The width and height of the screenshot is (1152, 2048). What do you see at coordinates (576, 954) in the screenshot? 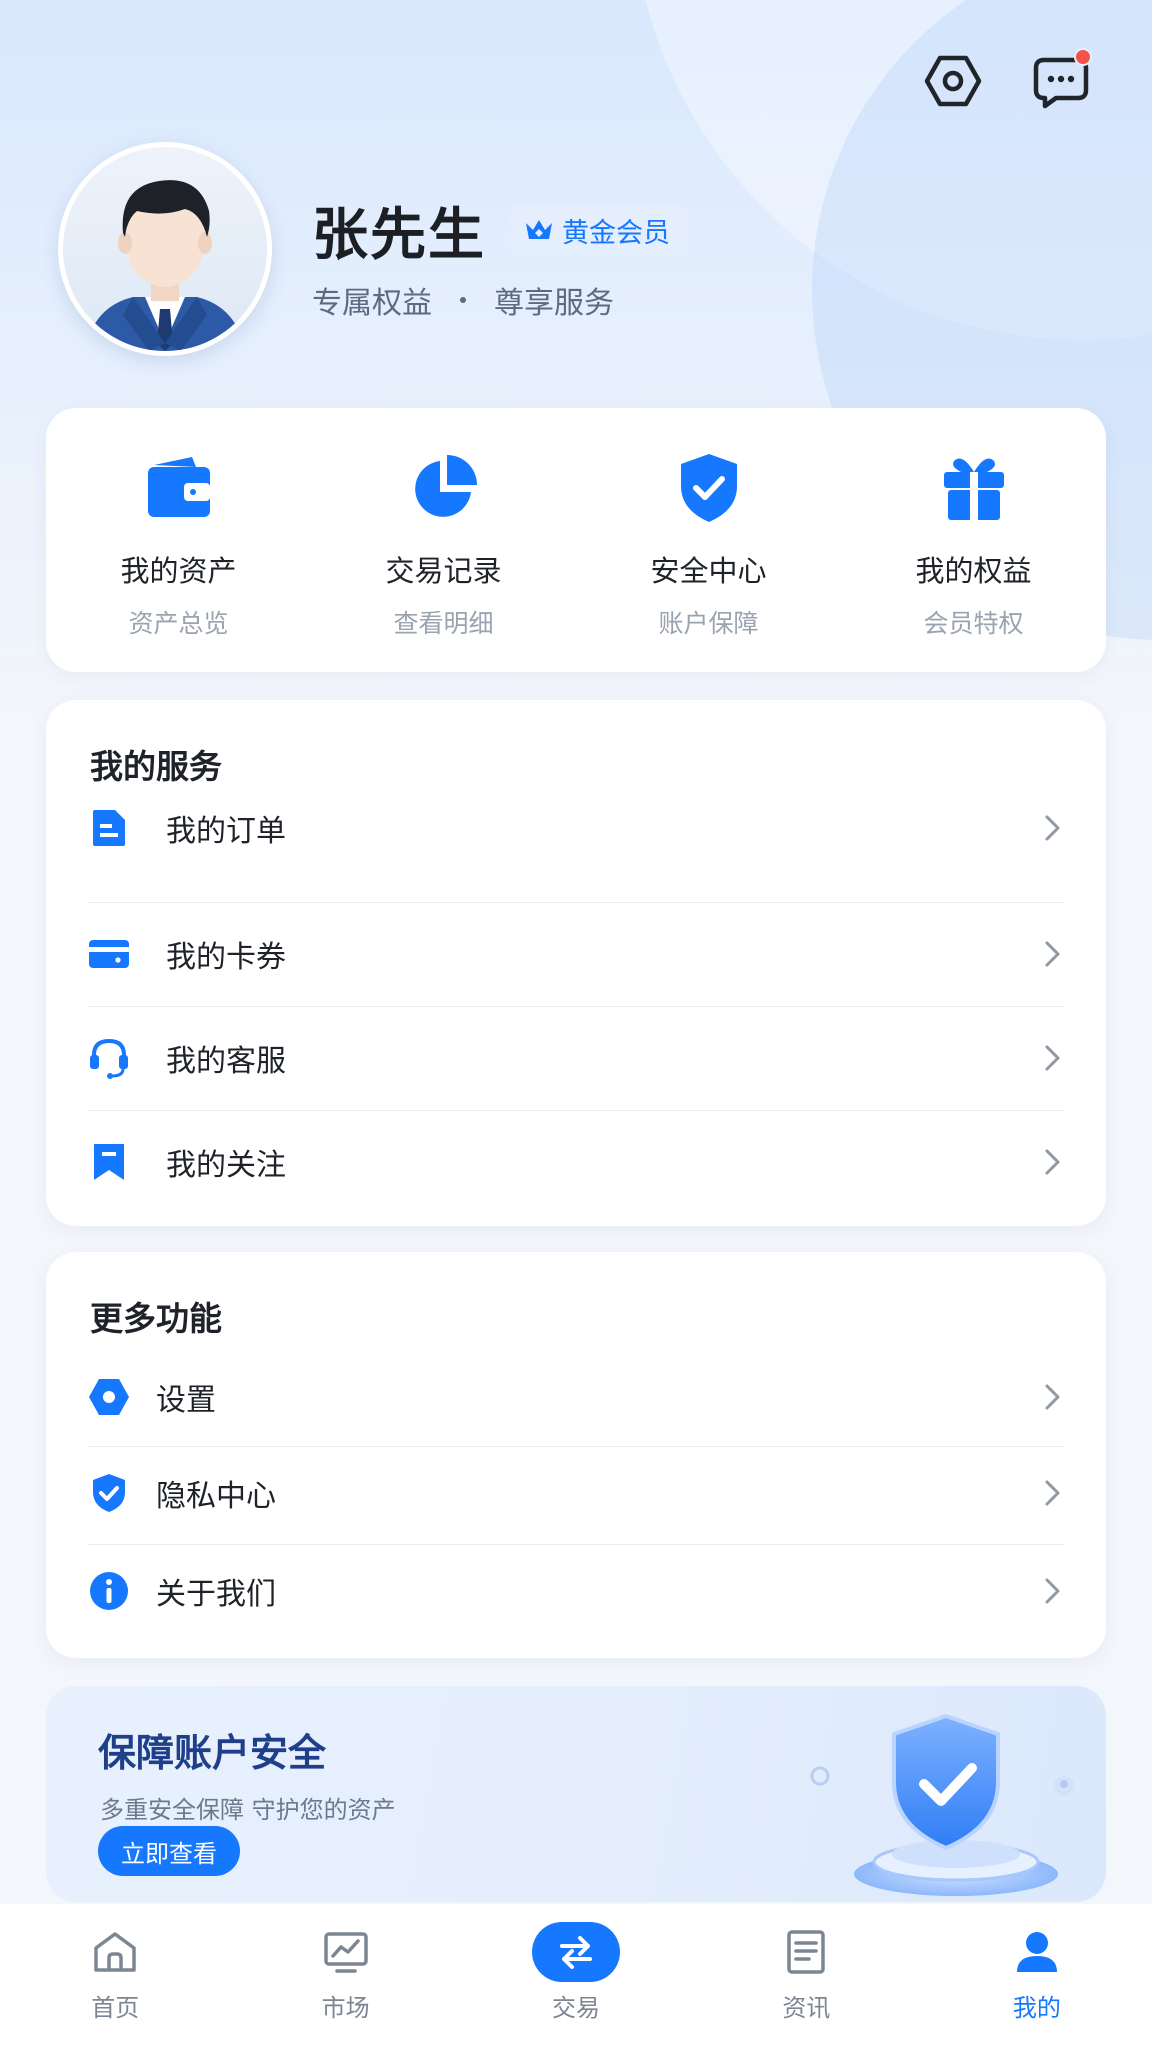
I see `list-item-coupons: 我的卡券` at bounding box center [576, 954].